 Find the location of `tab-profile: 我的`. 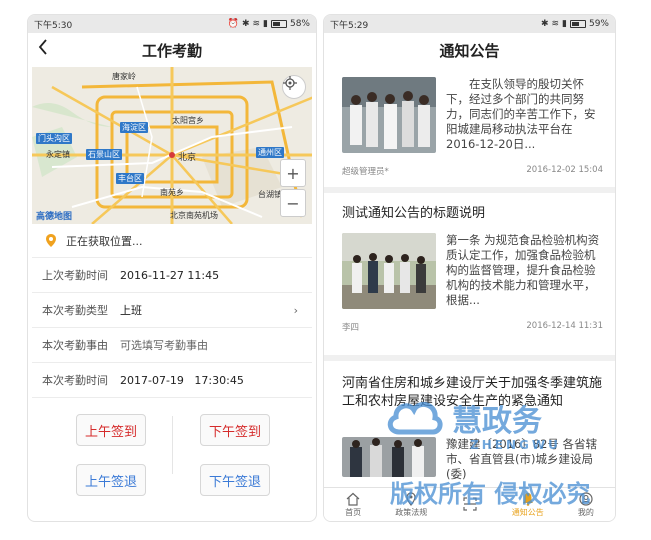

tab-profile: 我的 is located at coordinates (586, 504).